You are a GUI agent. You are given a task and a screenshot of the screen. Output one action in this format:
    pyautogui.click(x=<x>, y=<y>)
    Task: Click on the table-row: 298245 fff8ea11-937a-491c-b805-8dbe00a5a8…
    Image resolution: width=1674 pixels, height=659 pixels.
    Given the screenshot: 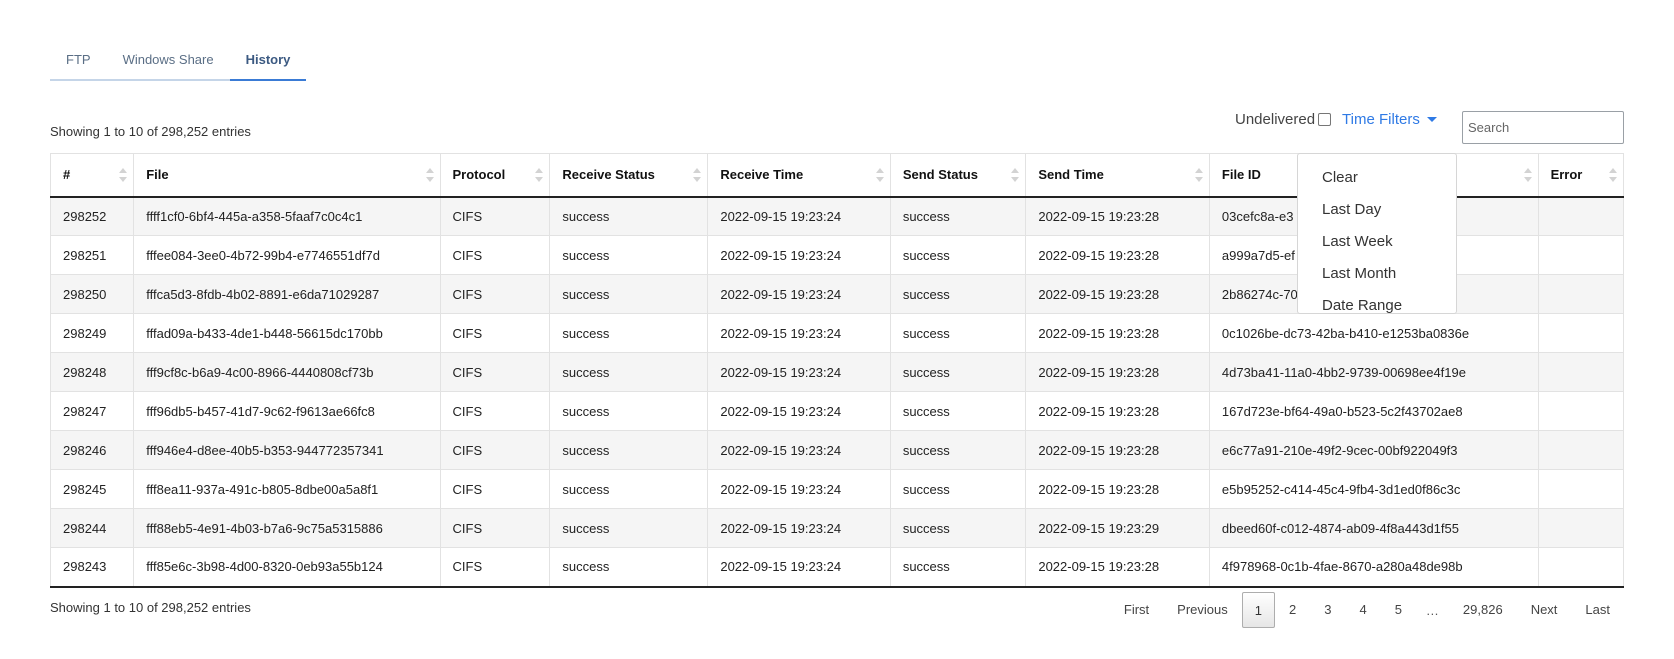 What is the action you would take?
    pyautogui.click(x=837, y=489)
    